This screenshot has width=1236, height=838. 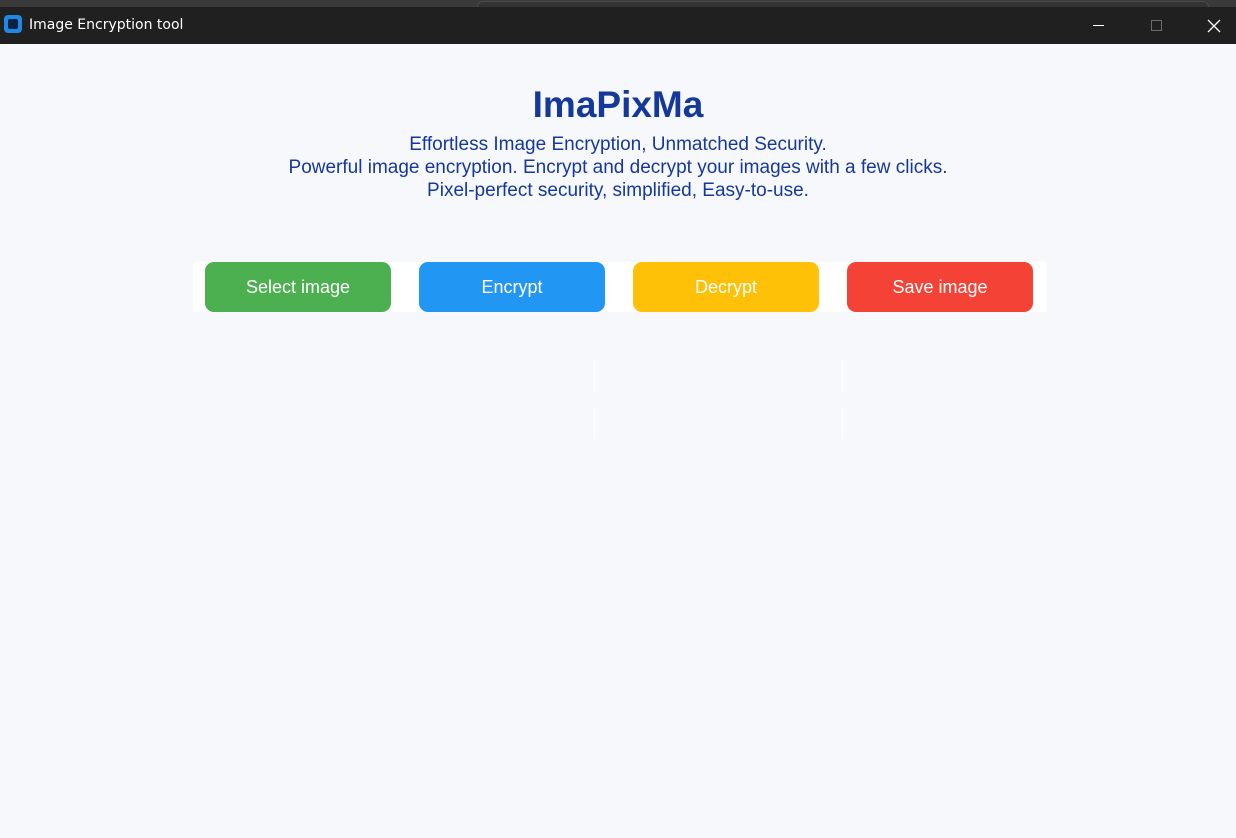 I want to click on button-panel: Select image Encrypt Decrypt Save image, so click(x=620, y=287).